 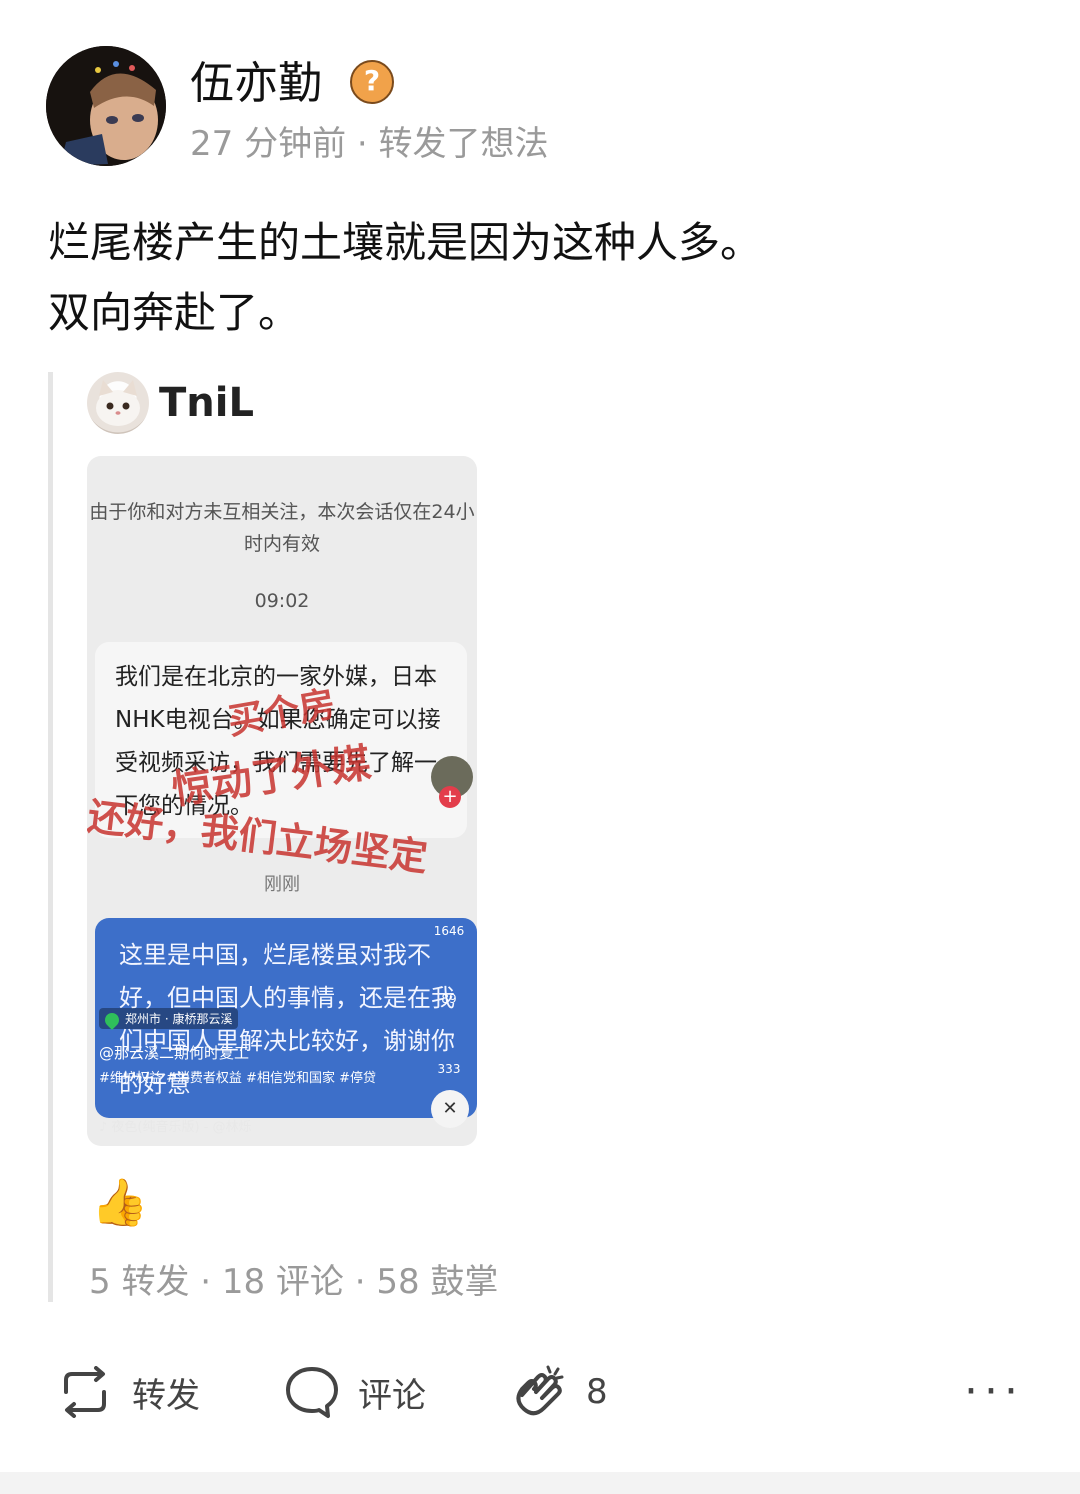 I want to click on share-count: 333, so click(x=449, y=1069).